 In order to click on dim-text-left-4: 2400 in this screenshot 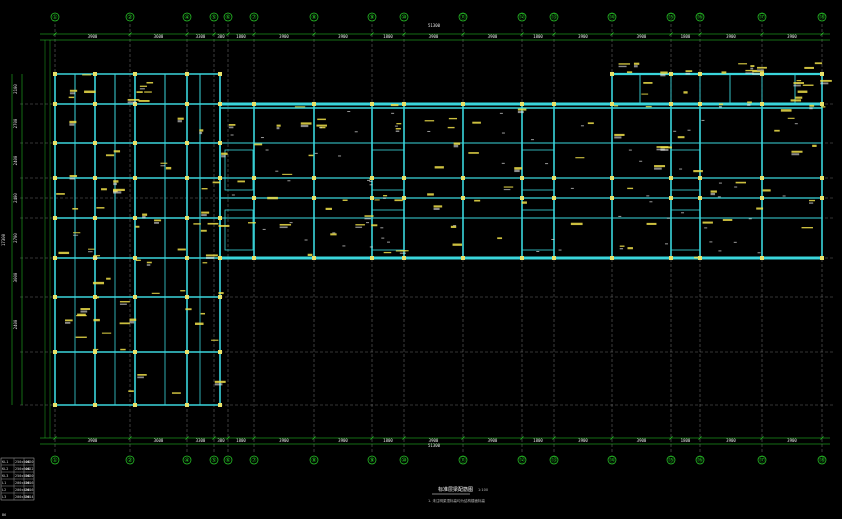, I will do `click(15, 198)`.